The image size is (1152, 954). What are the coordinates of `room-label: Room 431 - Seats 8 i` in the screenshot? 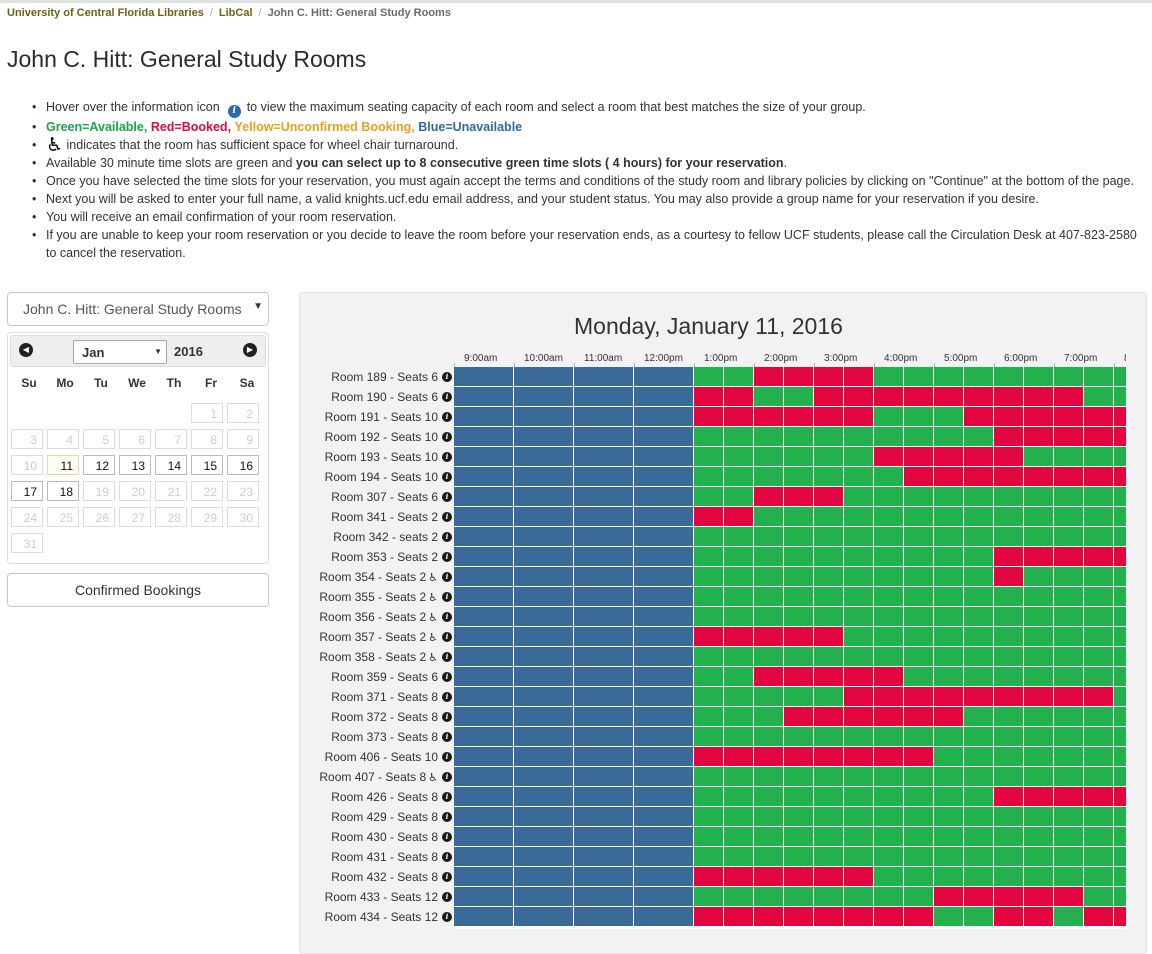 It's located at (392, 857).